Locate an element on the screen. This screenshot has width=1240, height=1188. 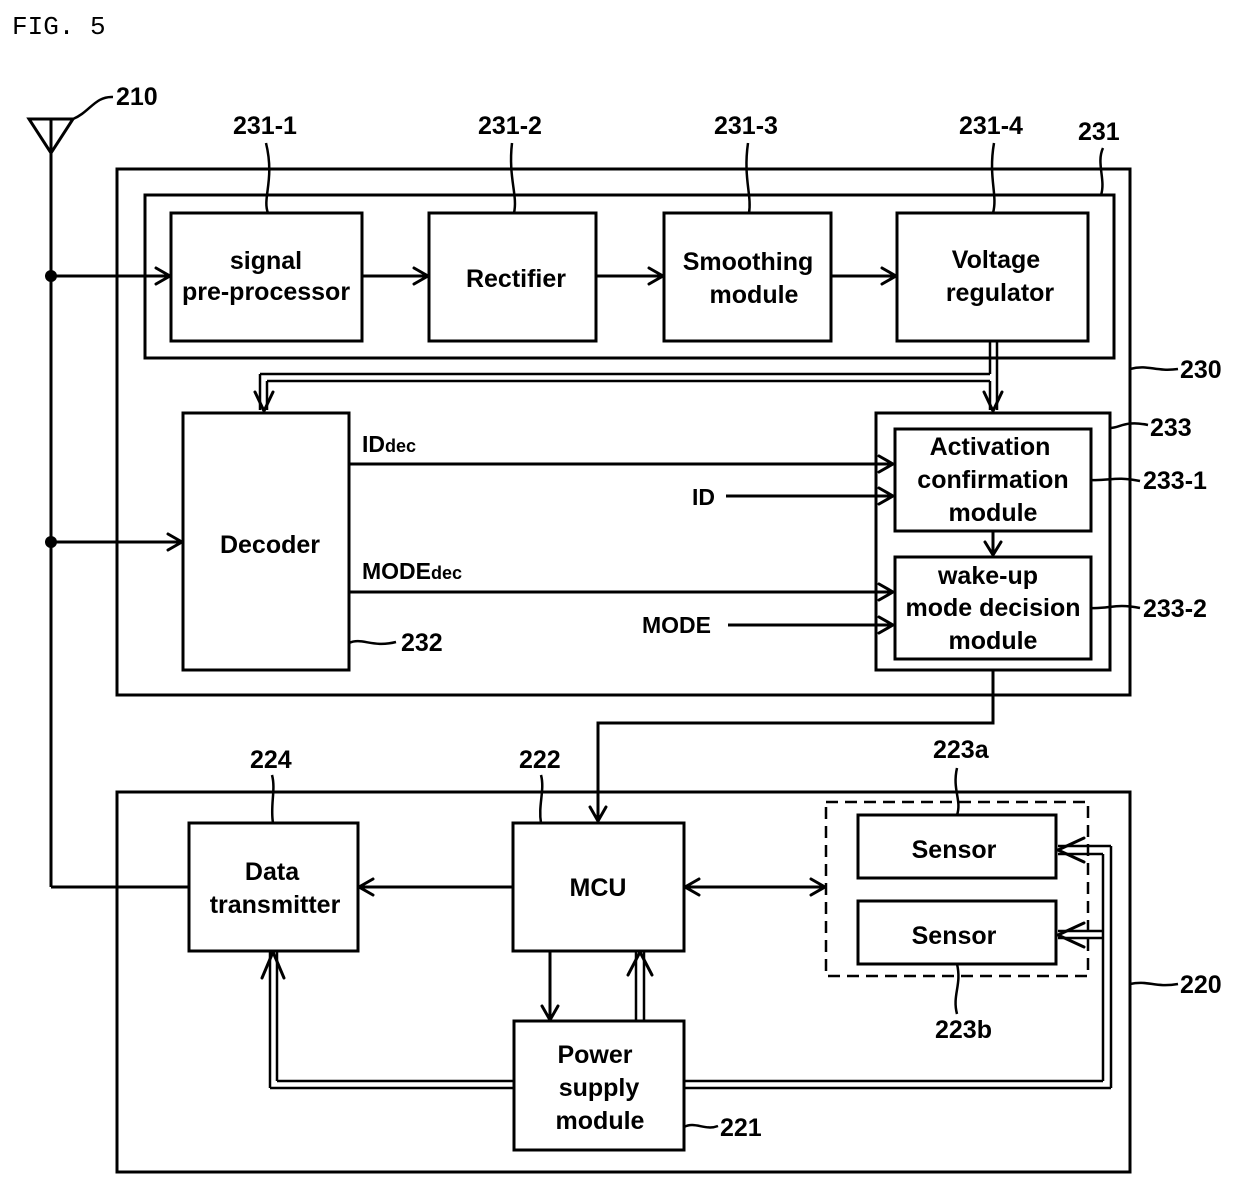
block-data-transmitter: Data transmitter is located at coordinates (273, 887).